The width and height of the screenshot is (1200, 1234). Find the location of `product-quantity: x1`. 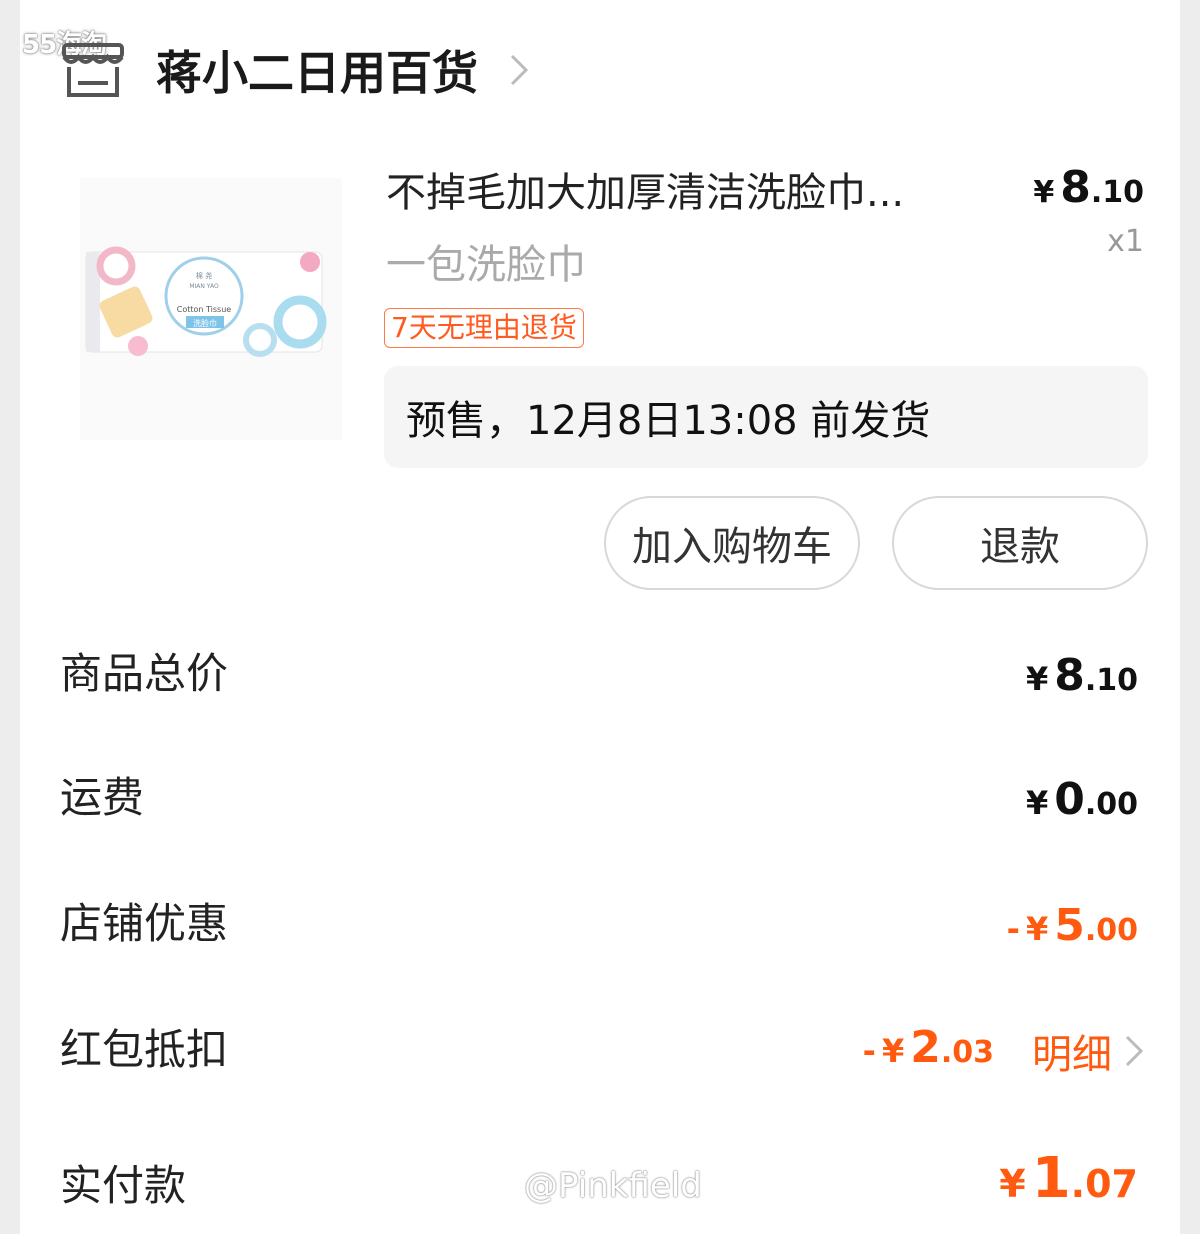

product-quantity: x1 is located at coordinates (1125, 241).